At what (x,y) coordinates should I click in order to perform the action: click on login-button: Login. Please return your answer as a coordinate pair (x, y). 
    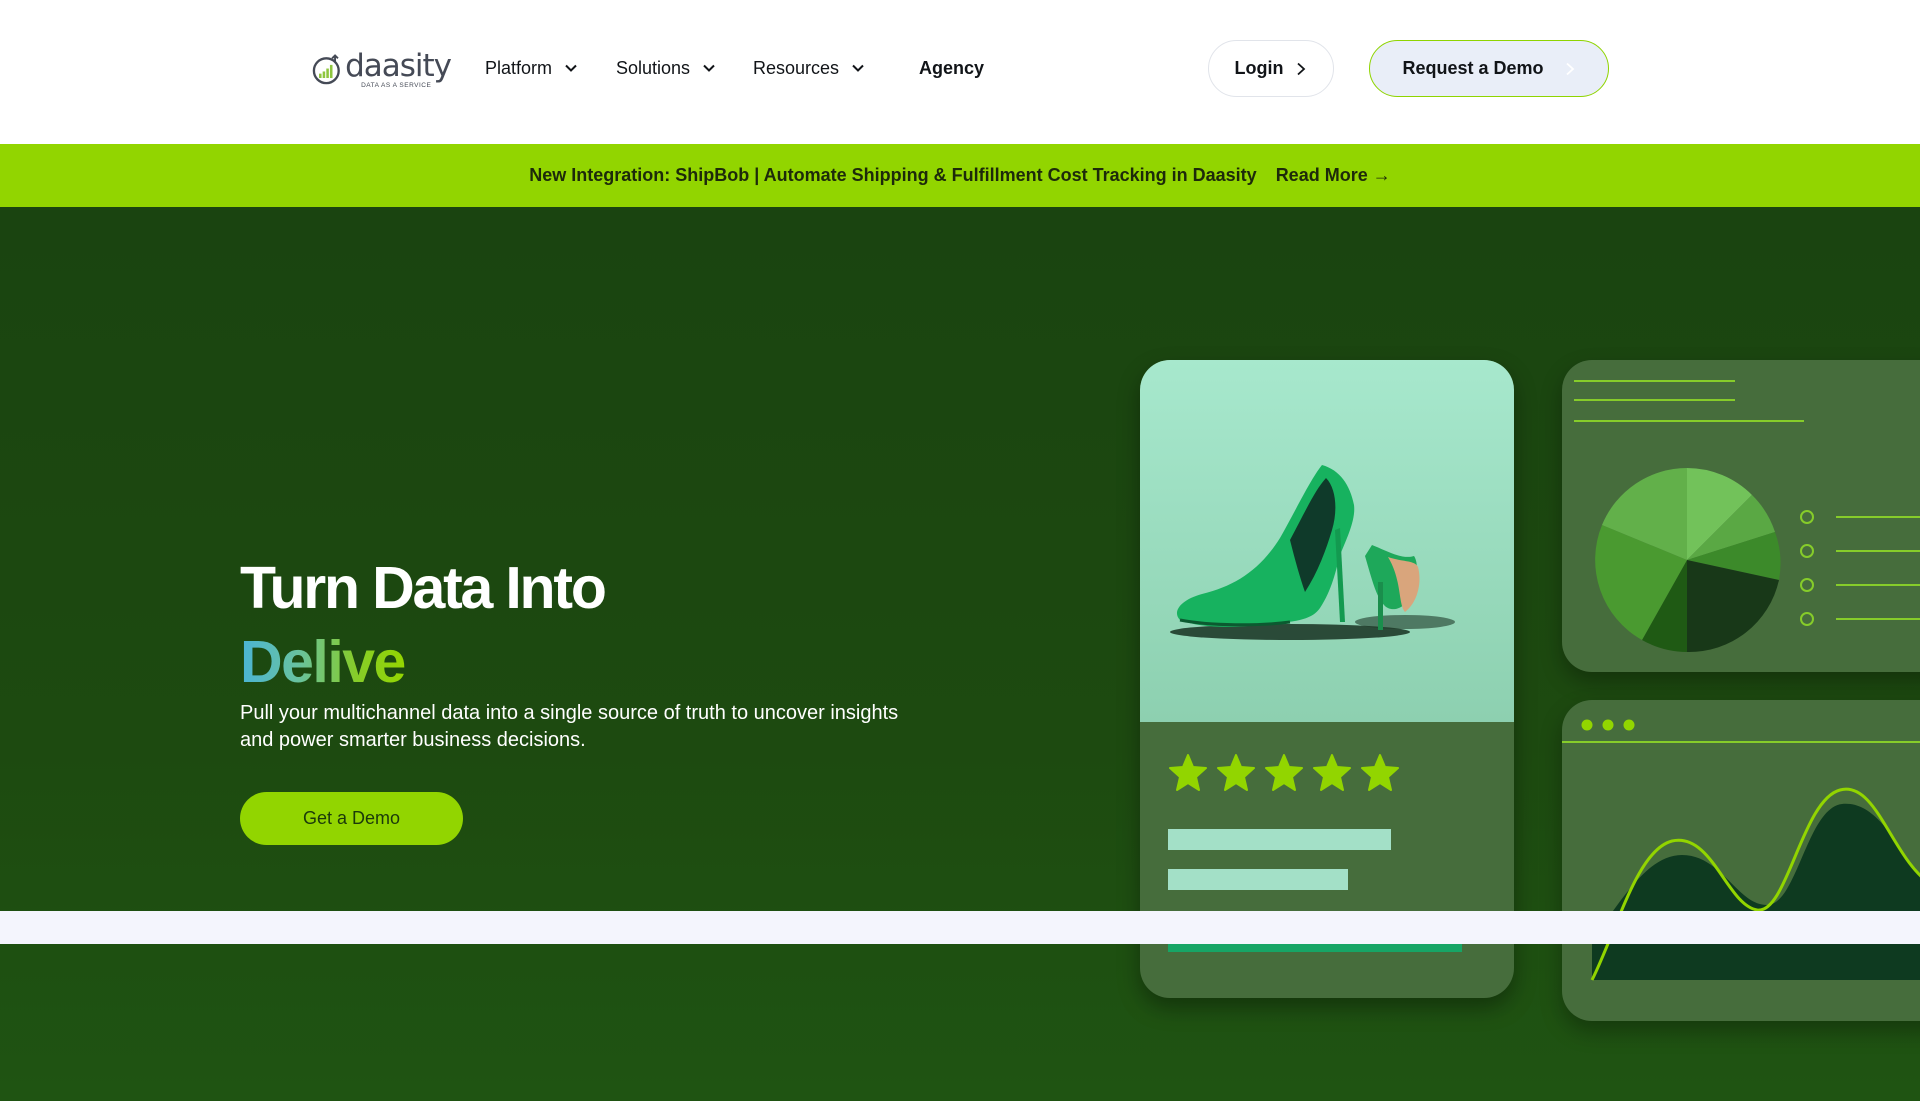
    Looking at the image, I should click on (1271, 68).